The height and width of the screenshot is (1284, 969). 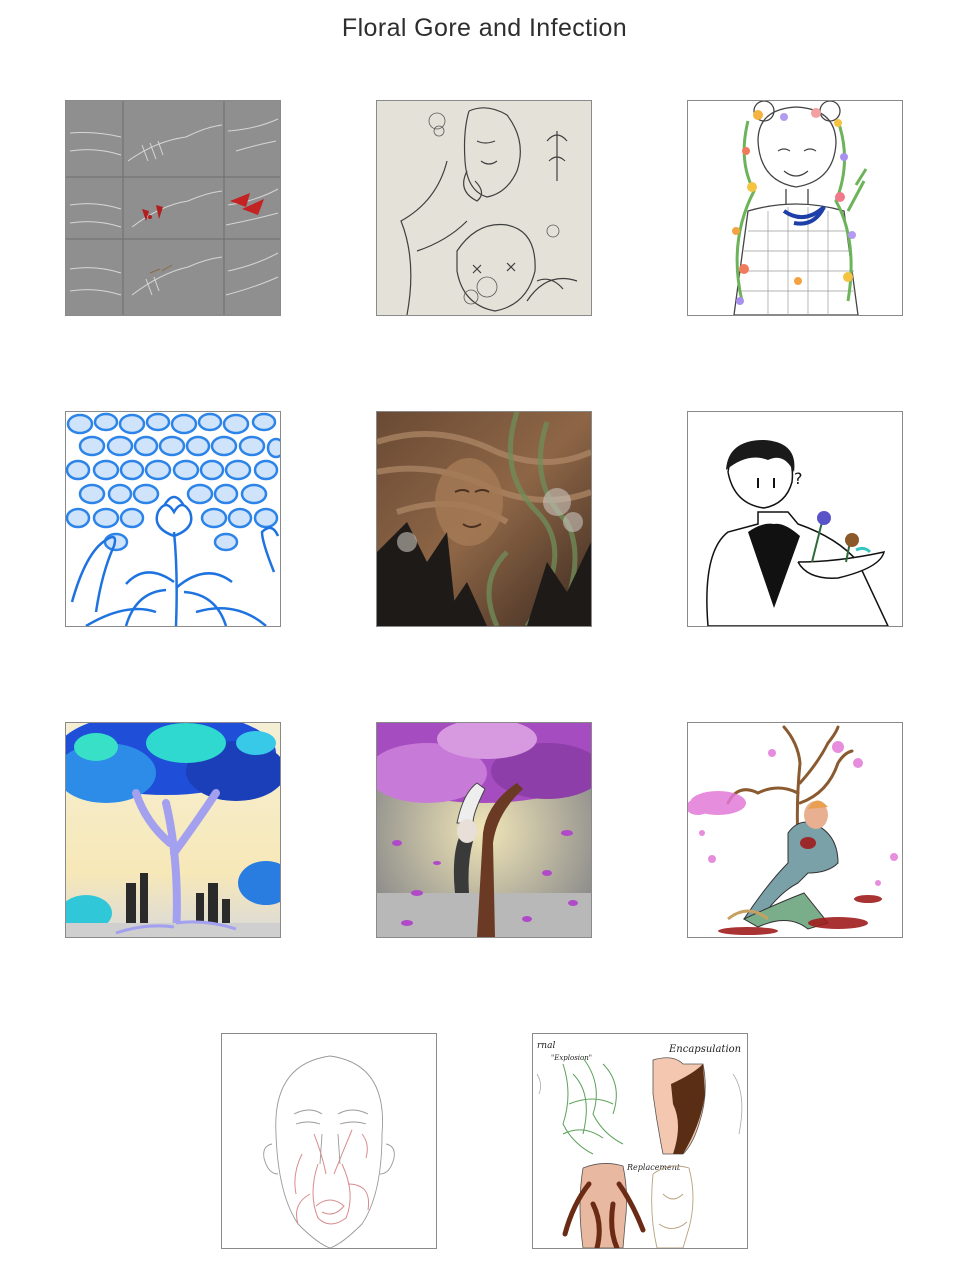 I want to click on gallery-item-smoke-face-painting, so click(x=484, y=519).